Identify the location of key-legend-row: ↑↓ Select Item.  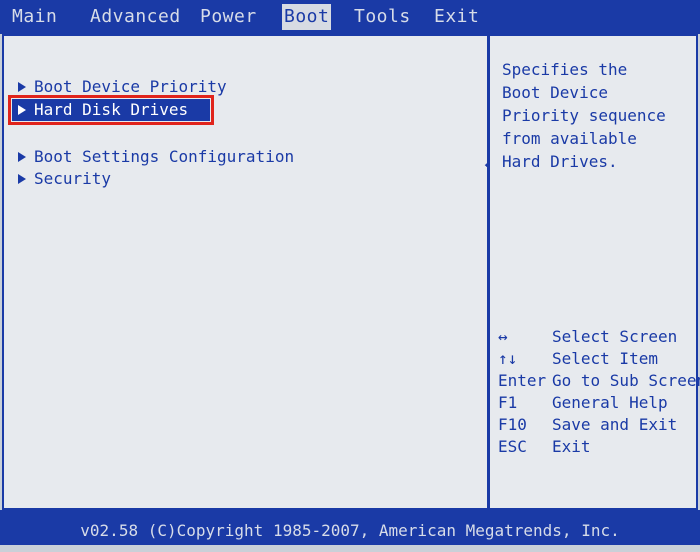
(599, 359).